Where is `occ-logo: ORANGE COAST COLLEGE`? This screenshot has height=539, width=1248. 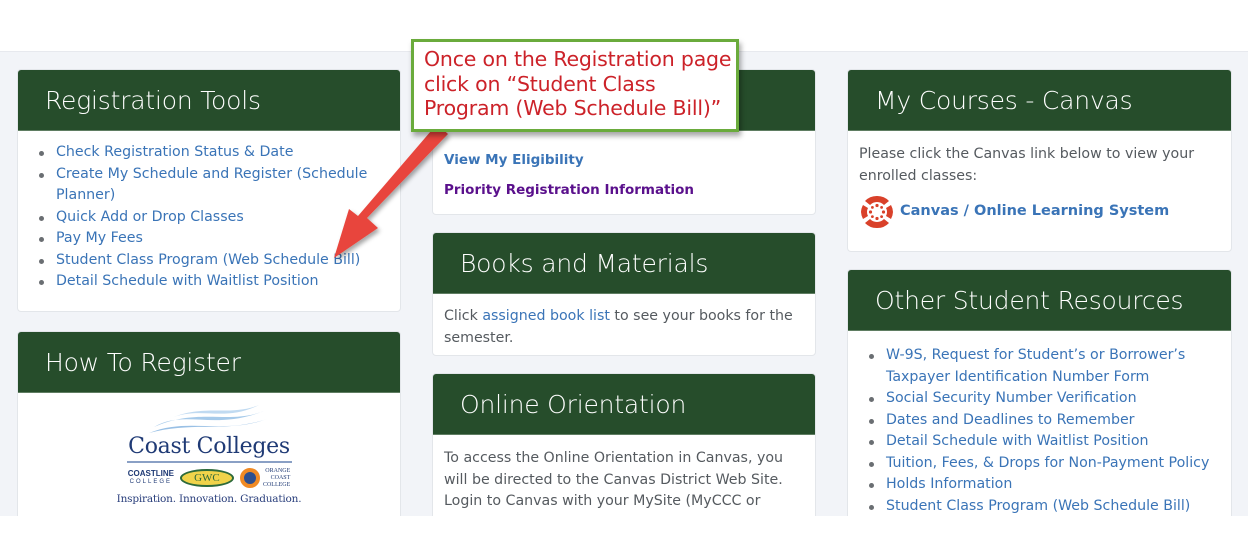 occ-logo: ORANGE COAST COLLEGE is located at coordinates (264, 478).